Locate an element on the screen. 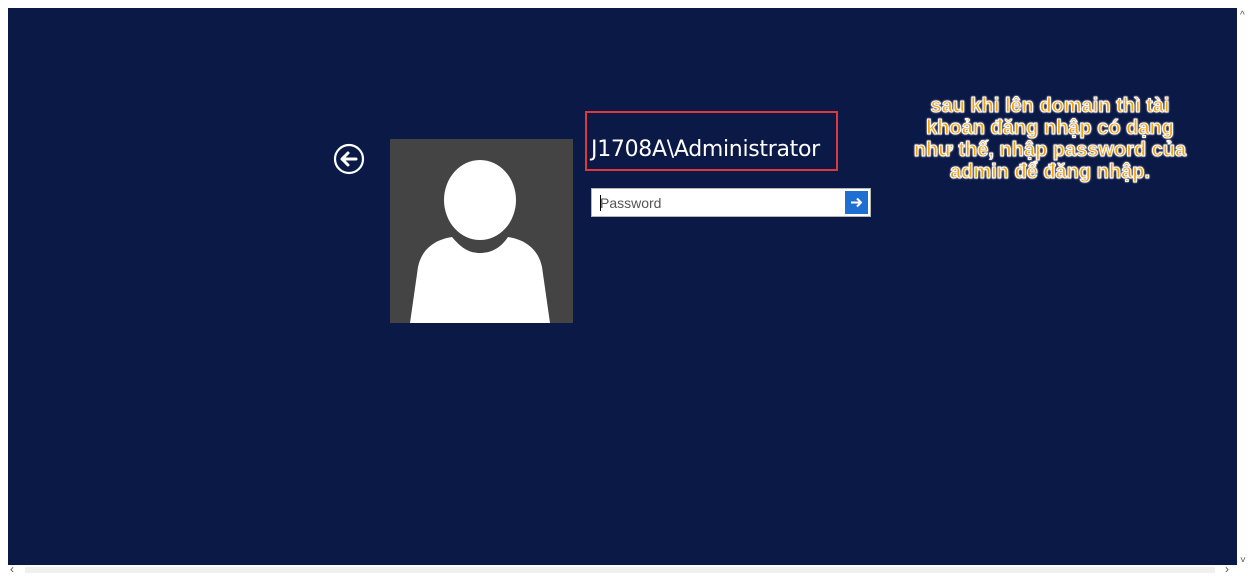  user-avatar is located at coordinates (481, 231).